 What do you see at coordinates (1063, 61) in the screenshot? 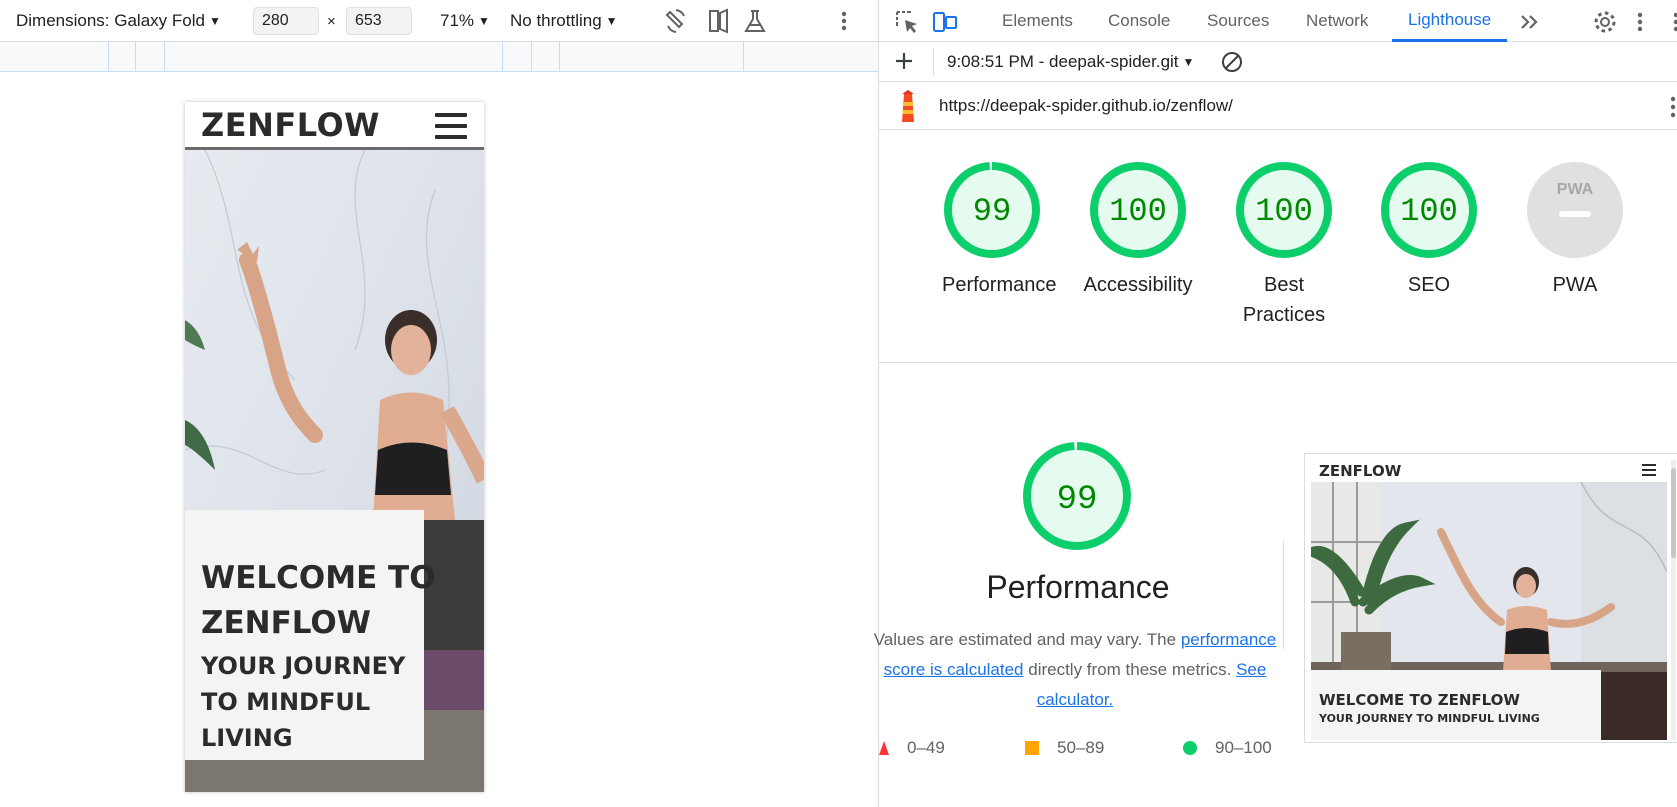
I see `report-selector-label: 9:08:51 PM - deepak-spider.git` at bounding box center [1063, 61].